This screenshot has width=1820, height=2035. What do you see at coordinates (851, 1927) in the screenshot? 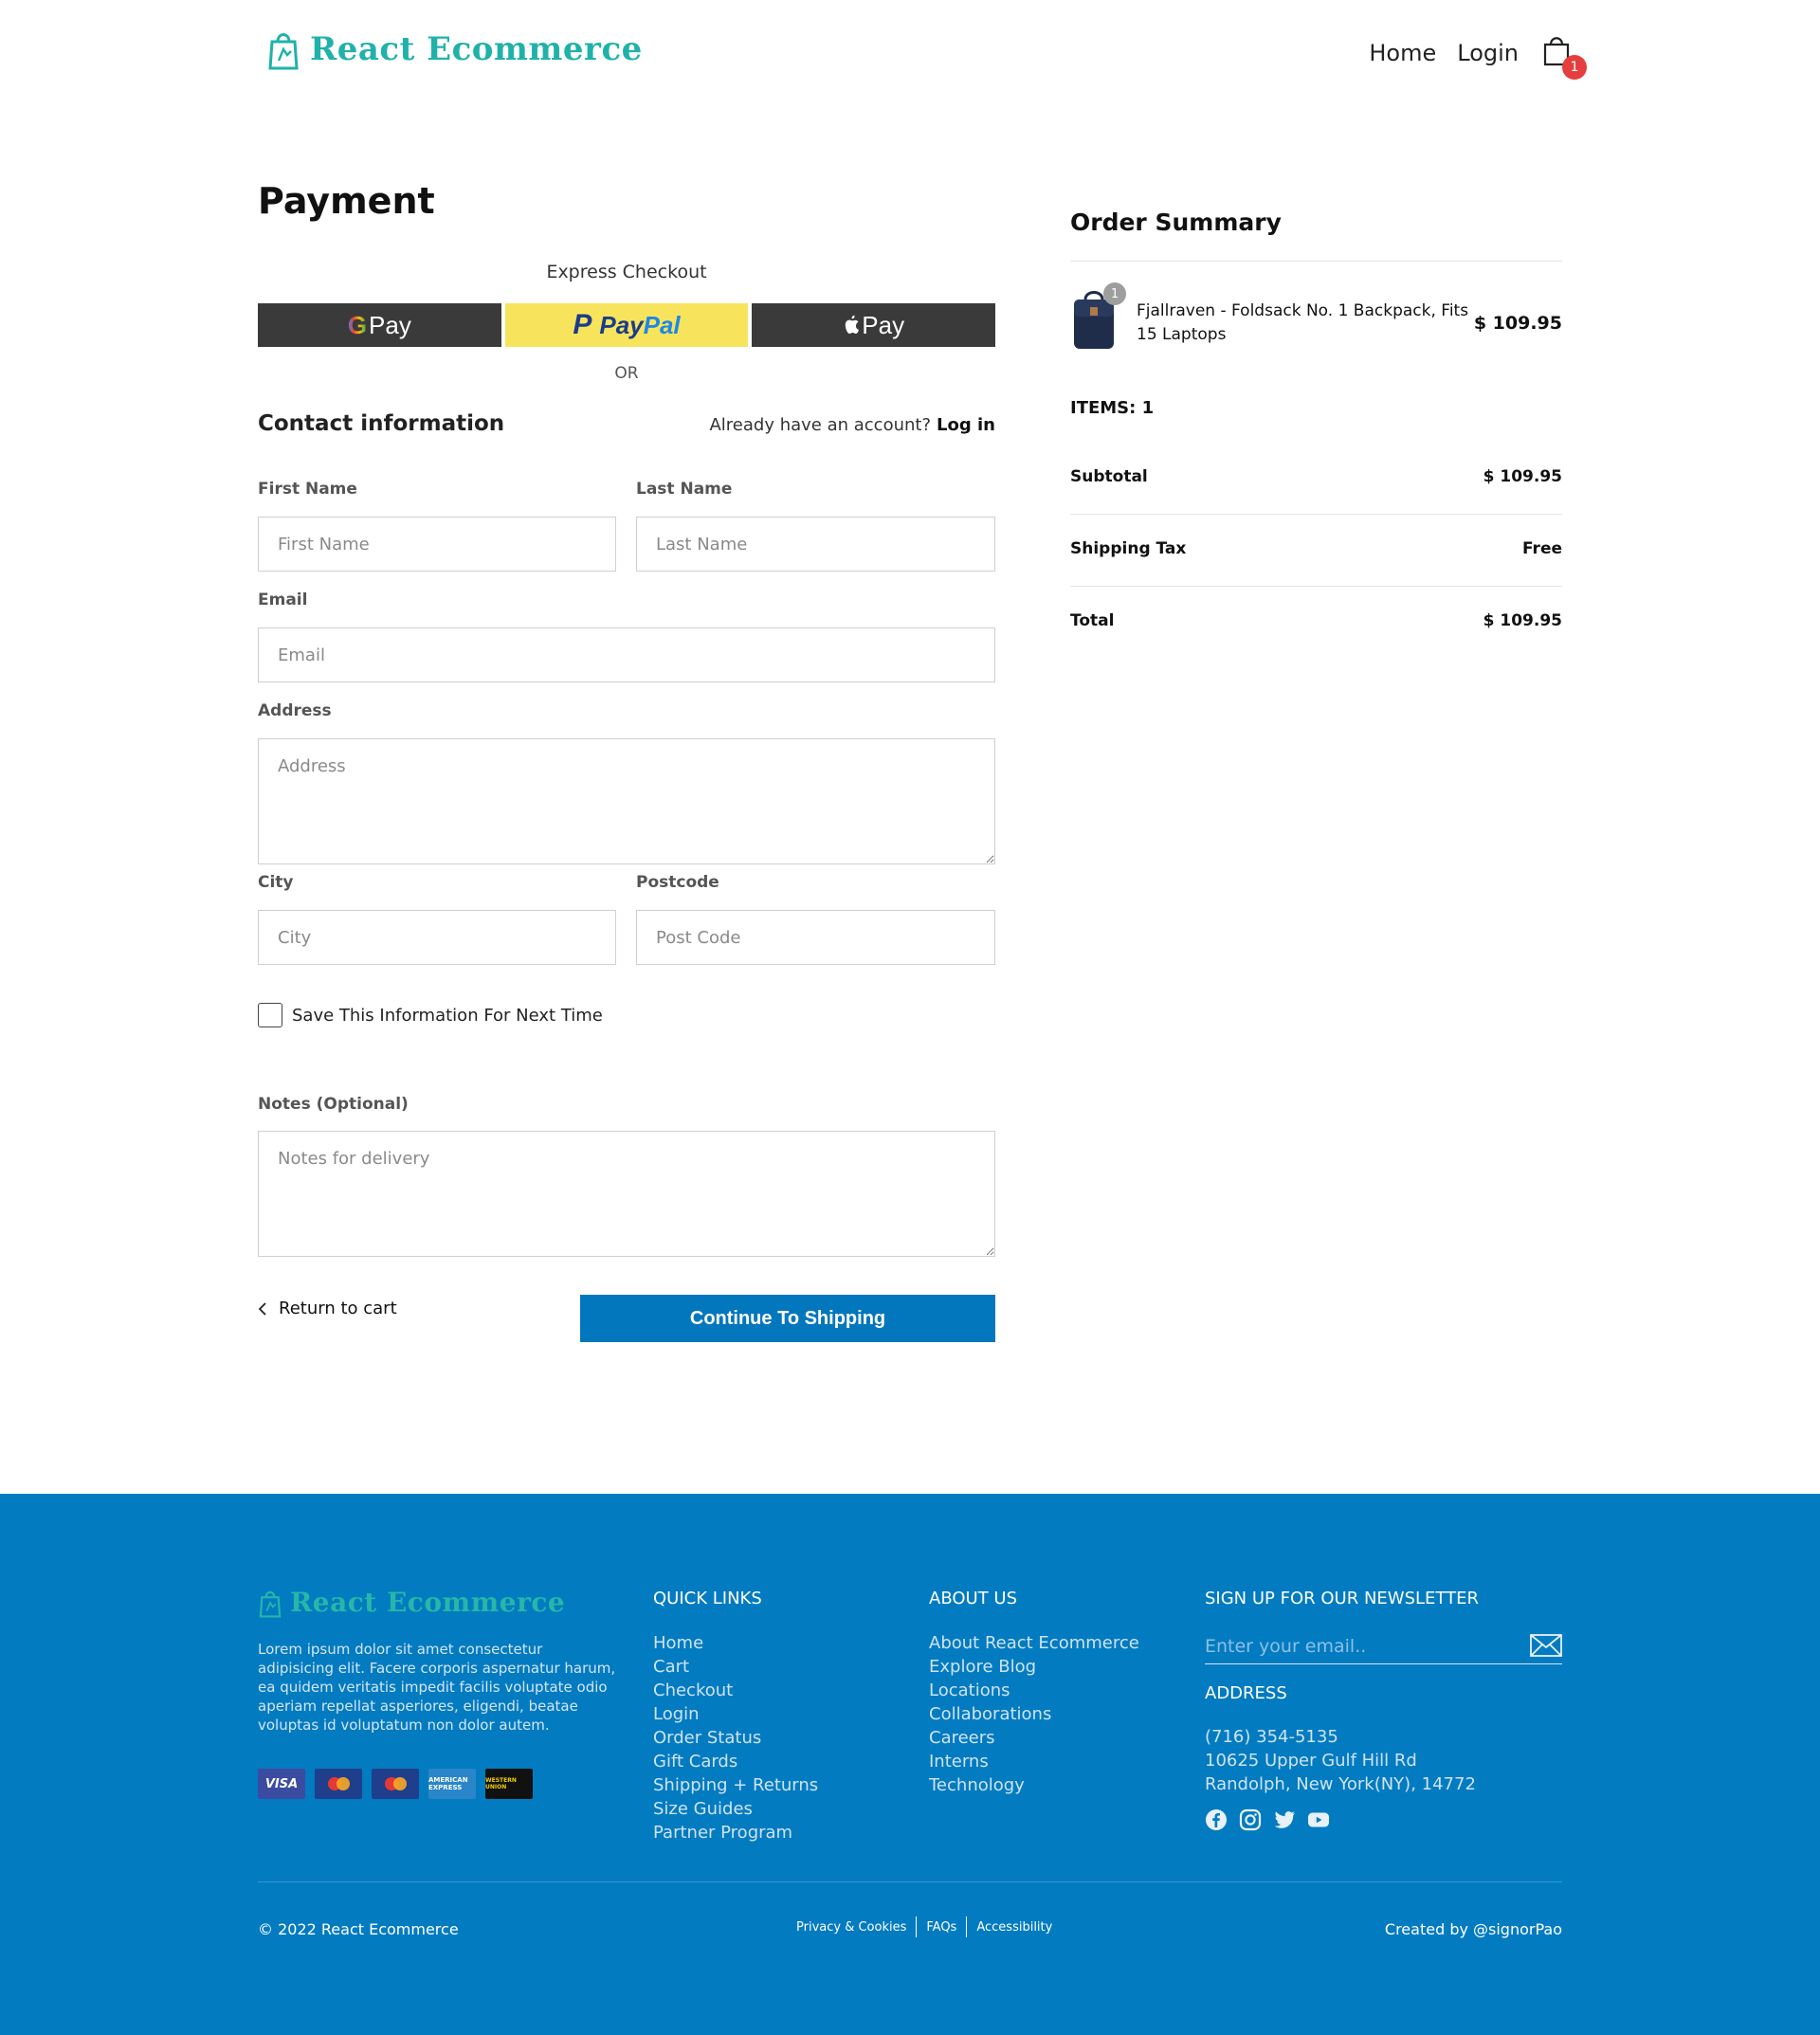
I see `privacy-cookies-link: Privacy & Cookies` at bounding box center [851, 1927].